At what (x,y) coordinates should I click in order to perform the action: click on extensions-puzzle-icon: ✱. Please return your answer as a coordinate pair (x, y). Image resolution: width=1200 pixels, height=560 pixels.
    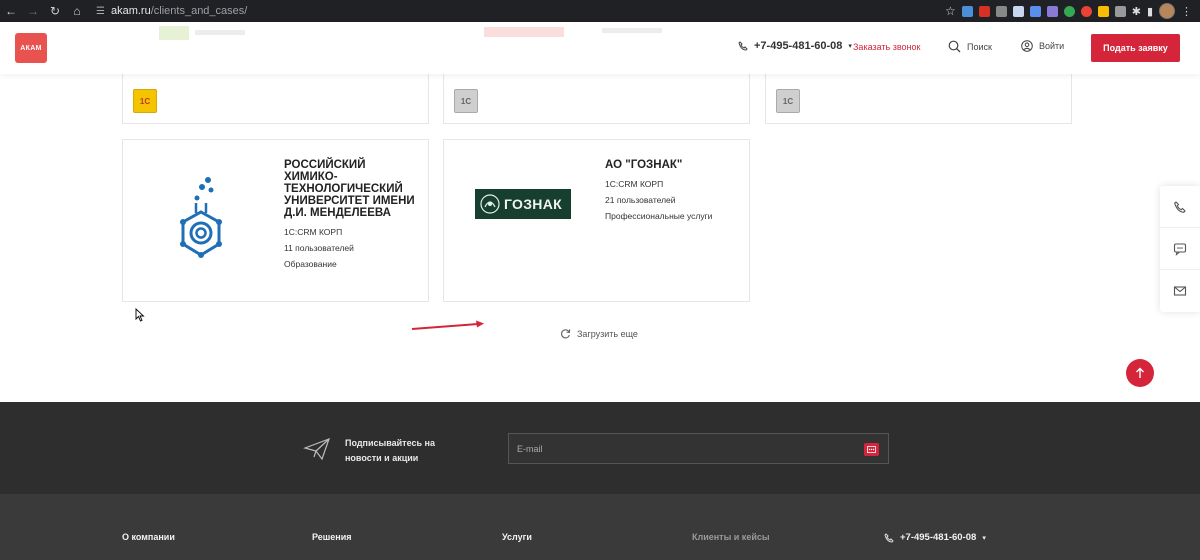
    Looking at the image, I should click on (1136, 11).